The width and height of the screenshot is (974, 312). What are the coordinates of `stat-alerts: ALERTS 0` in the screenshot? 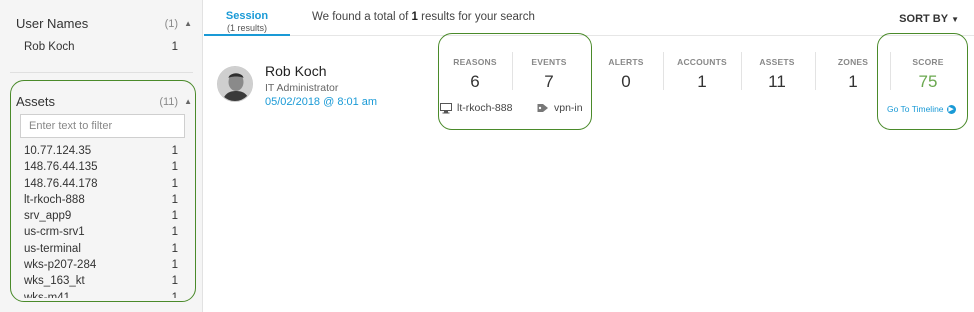 It's located at (626, 74).